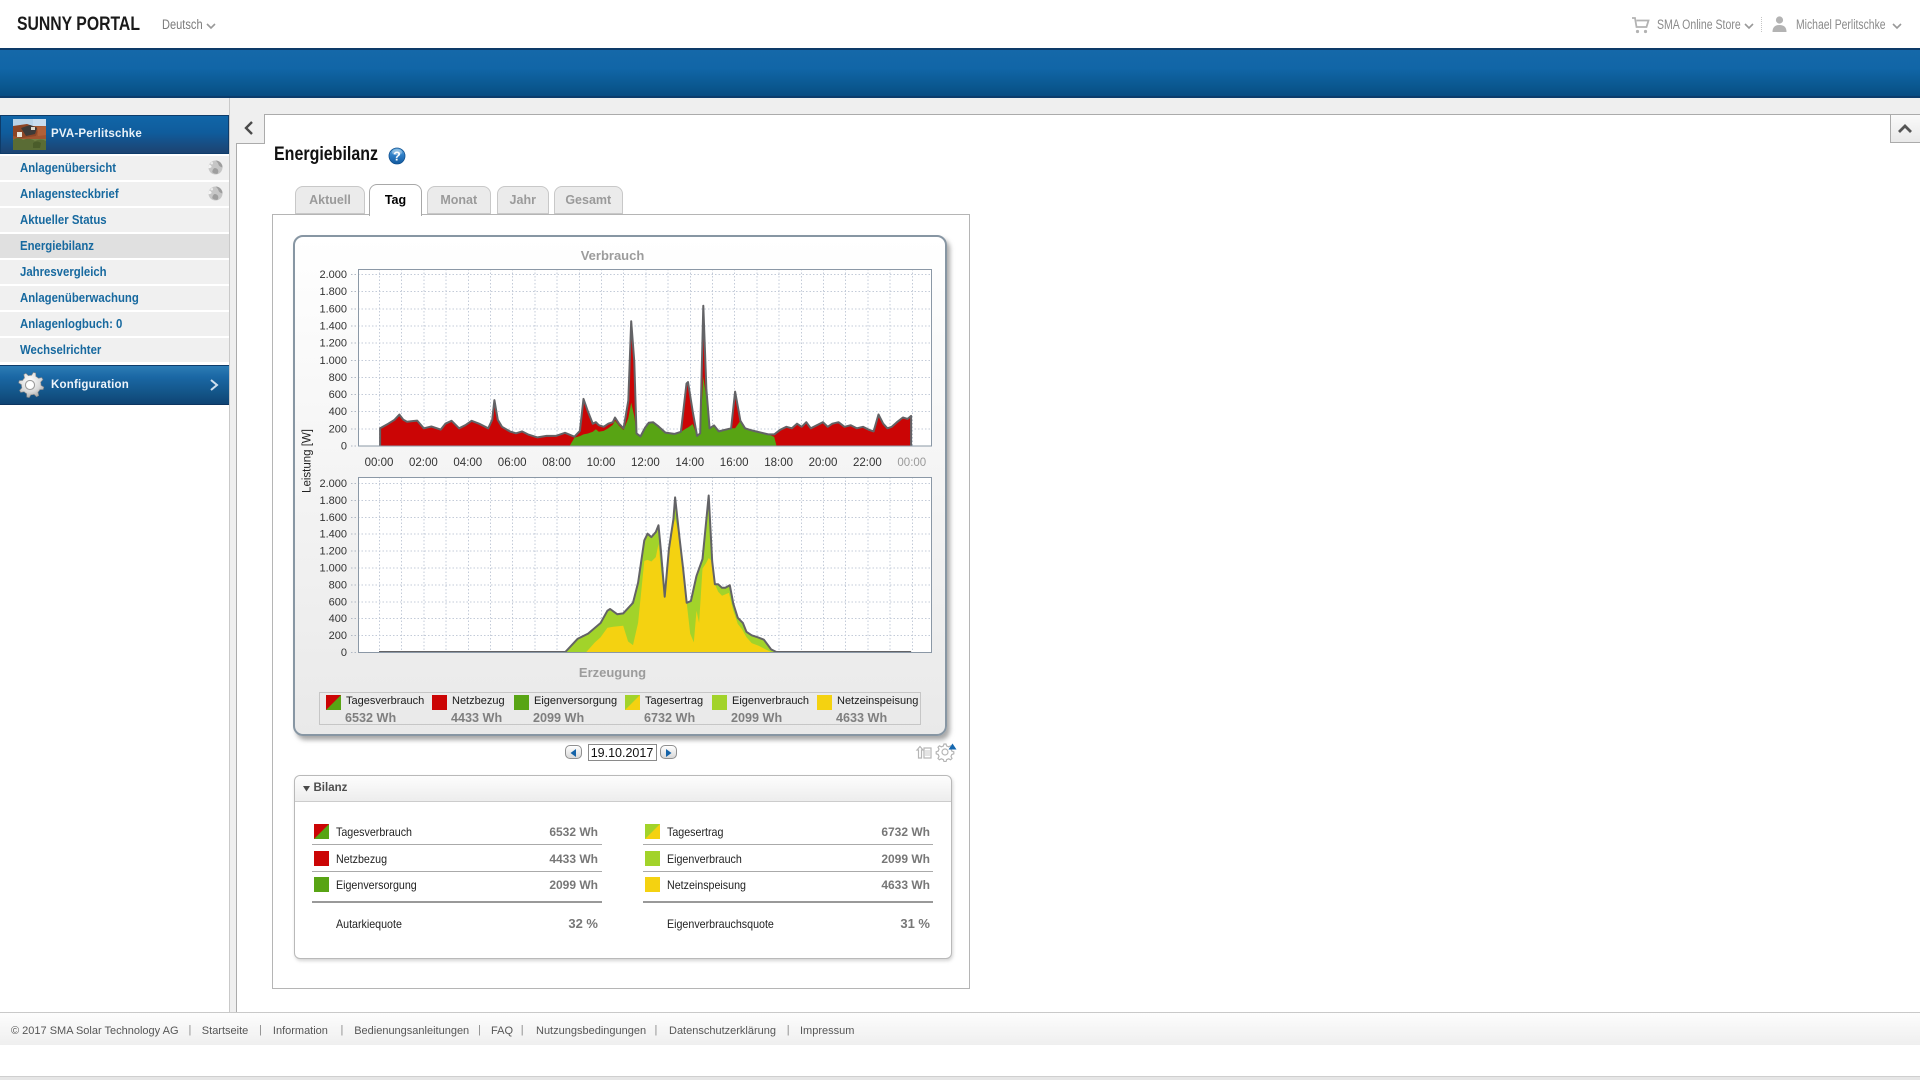 The height and width of the screenshot is (1080, 1920). I want to click on svg-text: 14:00, so click(689, 463).